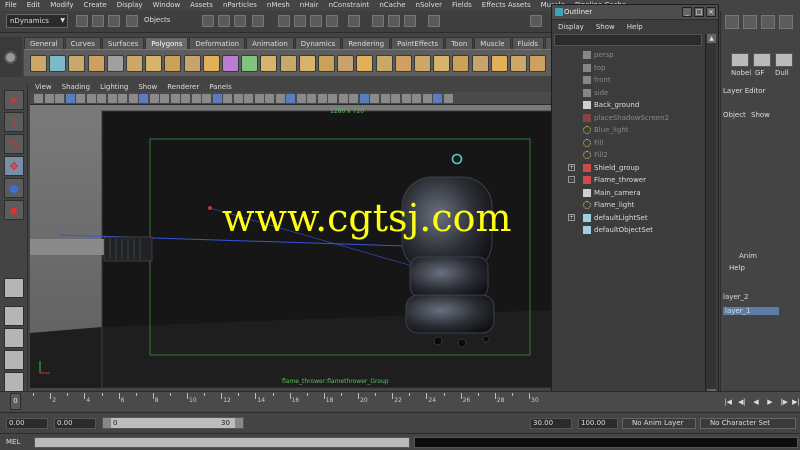 The image size is (800, 450). What do you see at coordinates (270, 43) in the screenshot?
I see `tab-animation: Animation` at bounding box center [270, 43].